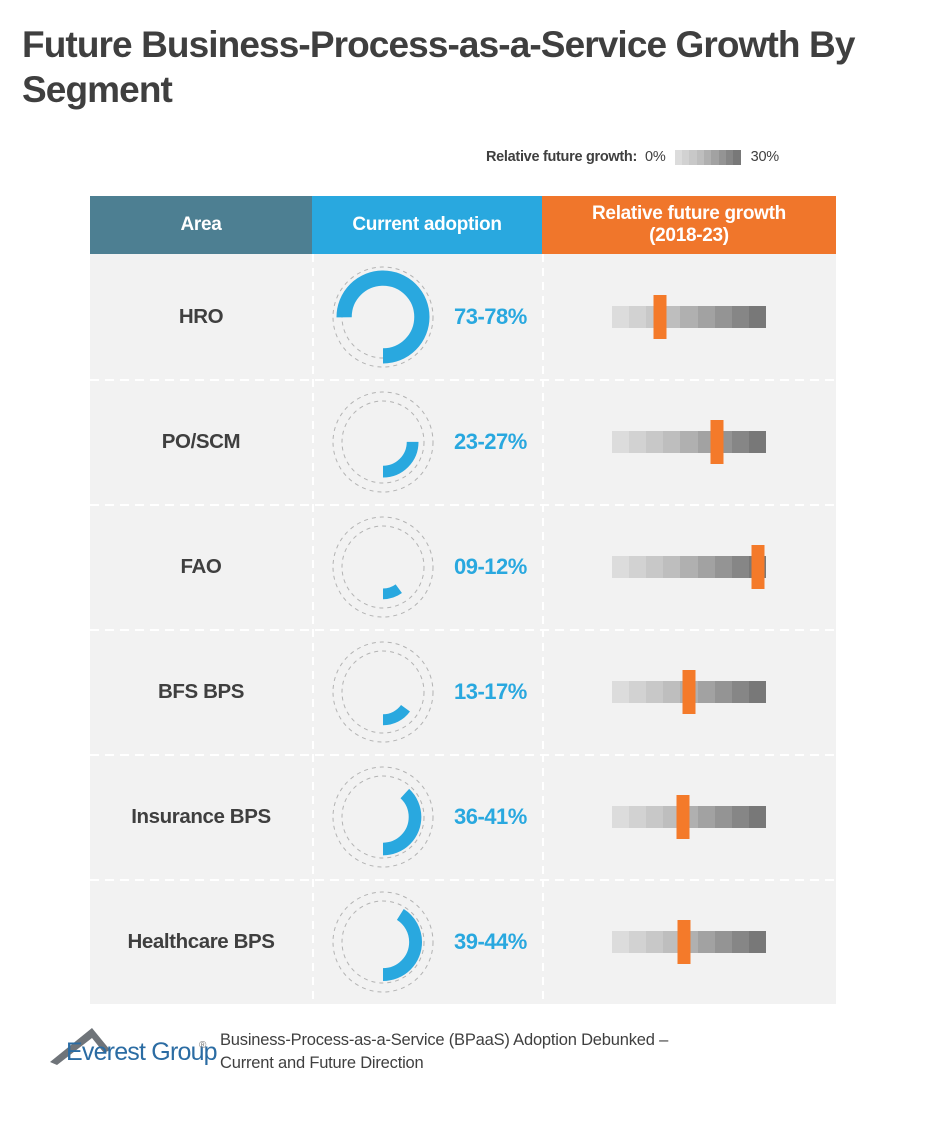  Describe the element at coordinates (201, 941) in the screenshot. I see `cell-area: Healthcare BPS` at that location.